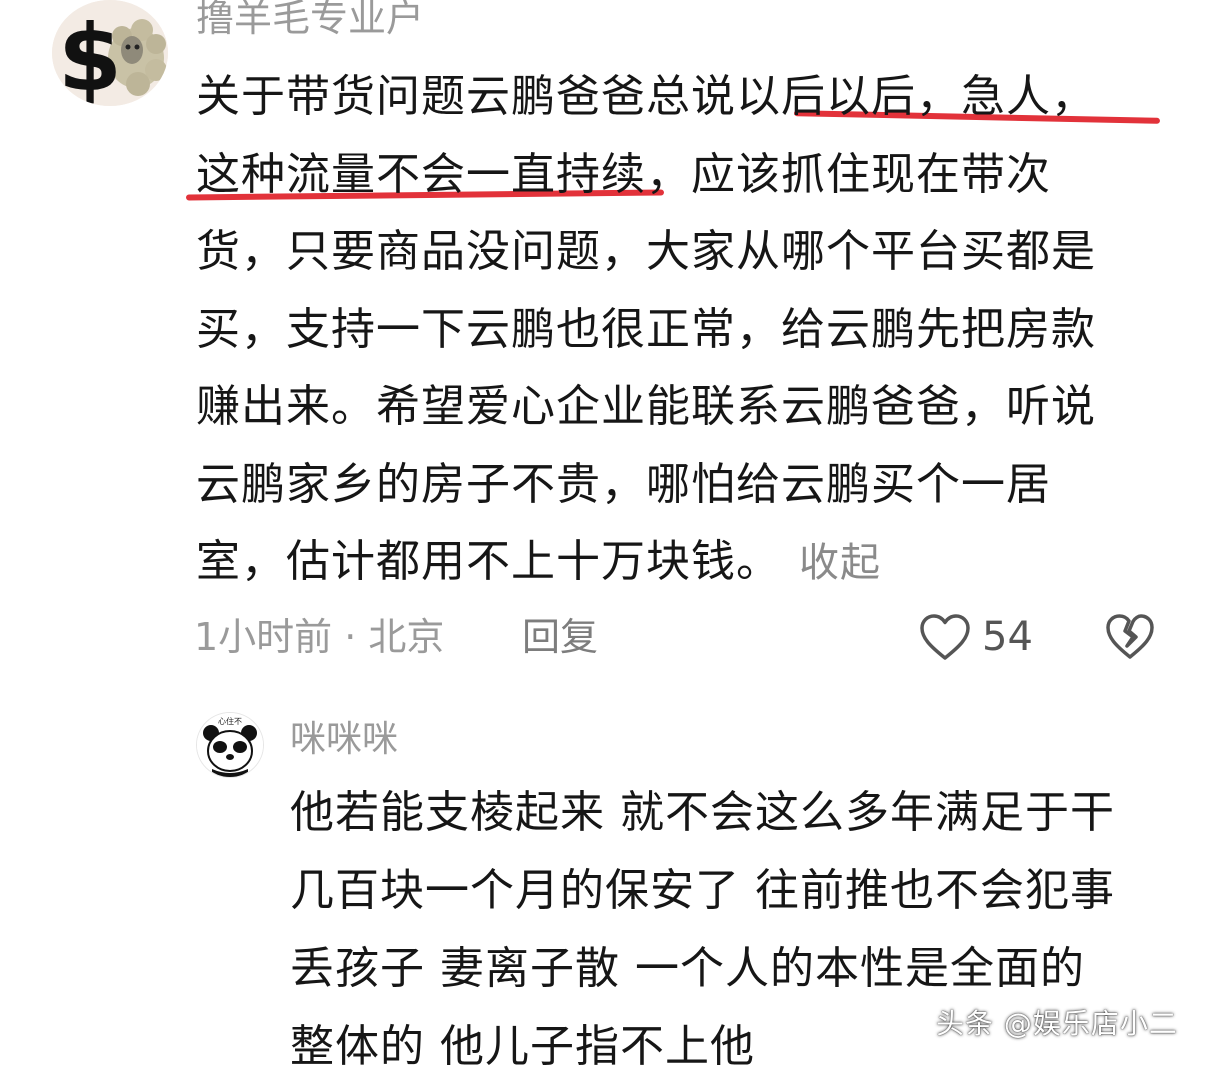 The width and height of the screenshot is (1220, 1086). Describe the element at coordinates (319, 637) in the screenshot. I see `comment-time-location: 1小时前 · 北京` at that location.